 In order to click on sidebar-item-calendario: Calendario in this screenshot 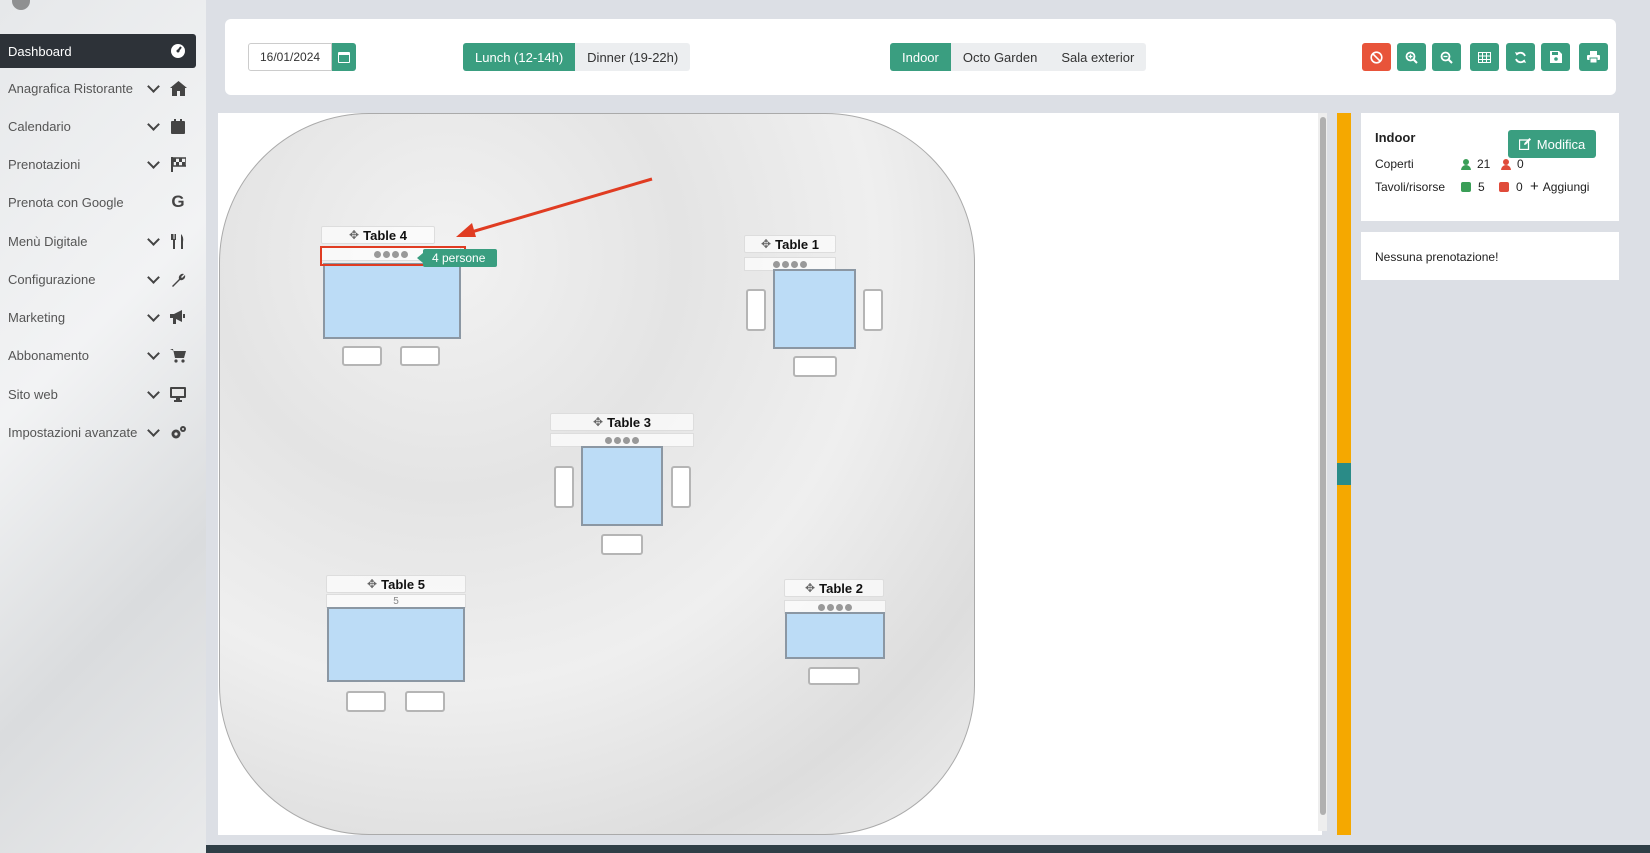, I will do `click(98, 126)`.